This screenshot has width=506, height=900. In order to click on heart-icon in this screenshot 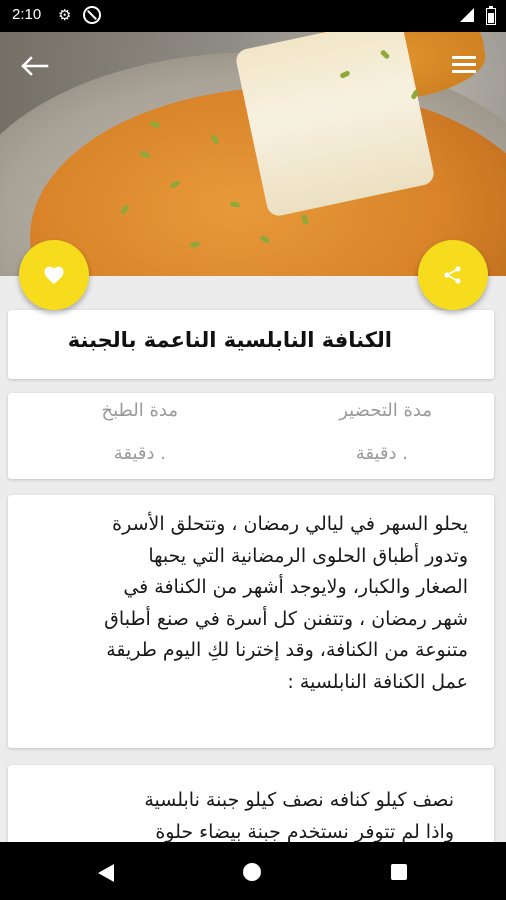, I will do `click(54, 275)`.